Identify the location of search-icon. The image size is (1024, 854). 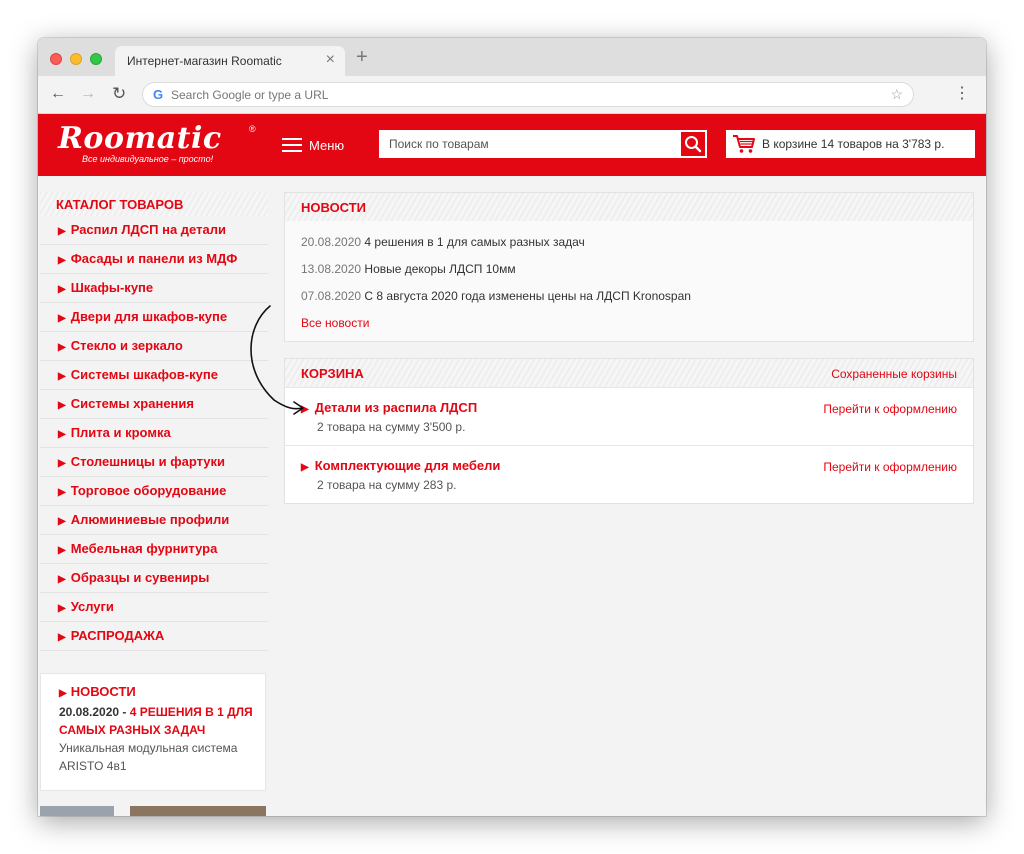
(693, 144).